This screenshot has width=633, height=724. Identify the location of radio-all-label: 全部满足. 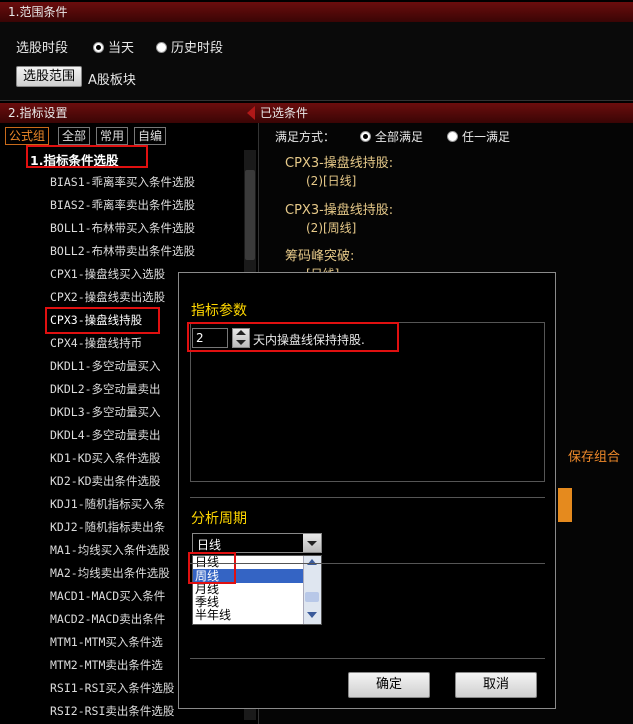
(399, 137).